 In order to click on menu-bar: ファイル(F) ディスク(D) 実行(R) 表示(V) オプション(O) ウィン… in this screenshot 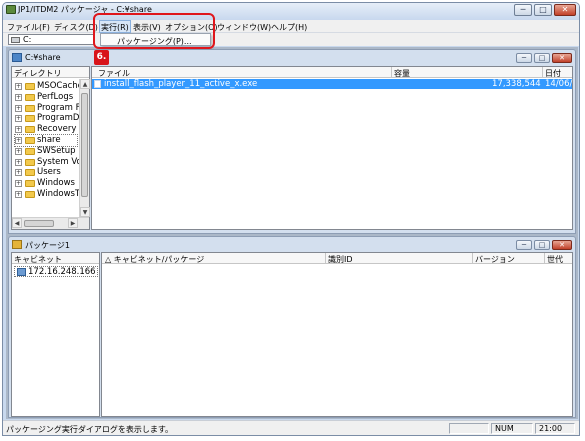, I will do `click(291, 26)`.